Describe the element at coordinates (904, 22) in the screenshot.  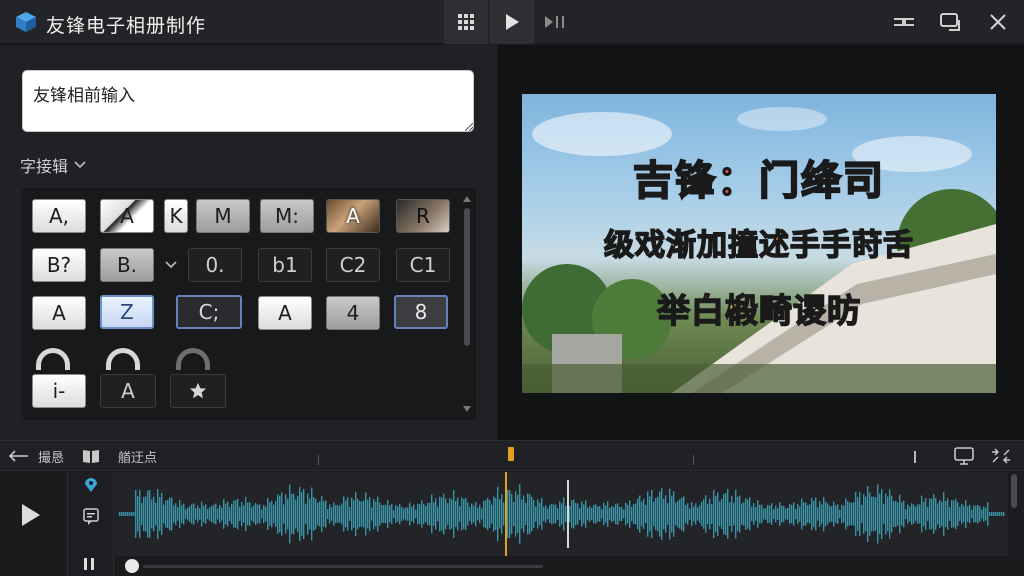
I see `minimize-button` at that location.